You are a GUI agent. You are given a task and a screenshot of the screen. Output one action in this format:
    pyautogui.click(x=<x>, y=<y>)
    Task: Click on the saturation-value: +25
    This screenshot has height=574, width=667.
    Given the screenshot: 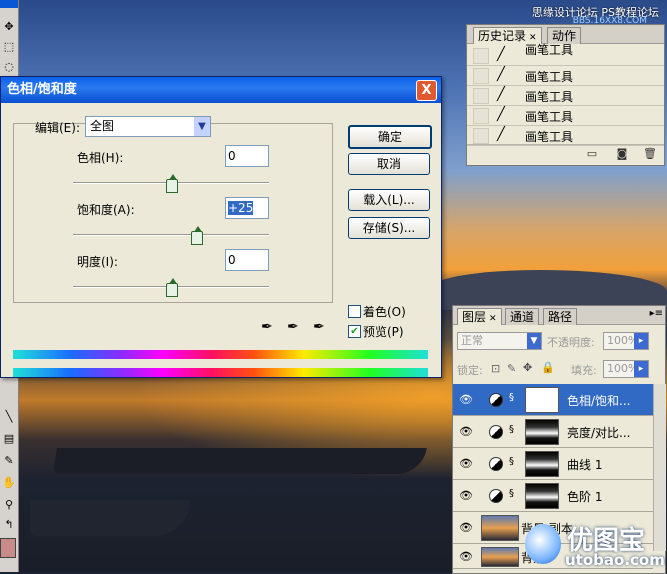 What is the action you would take?
    pyautogui.click(x=241, y=208)
    